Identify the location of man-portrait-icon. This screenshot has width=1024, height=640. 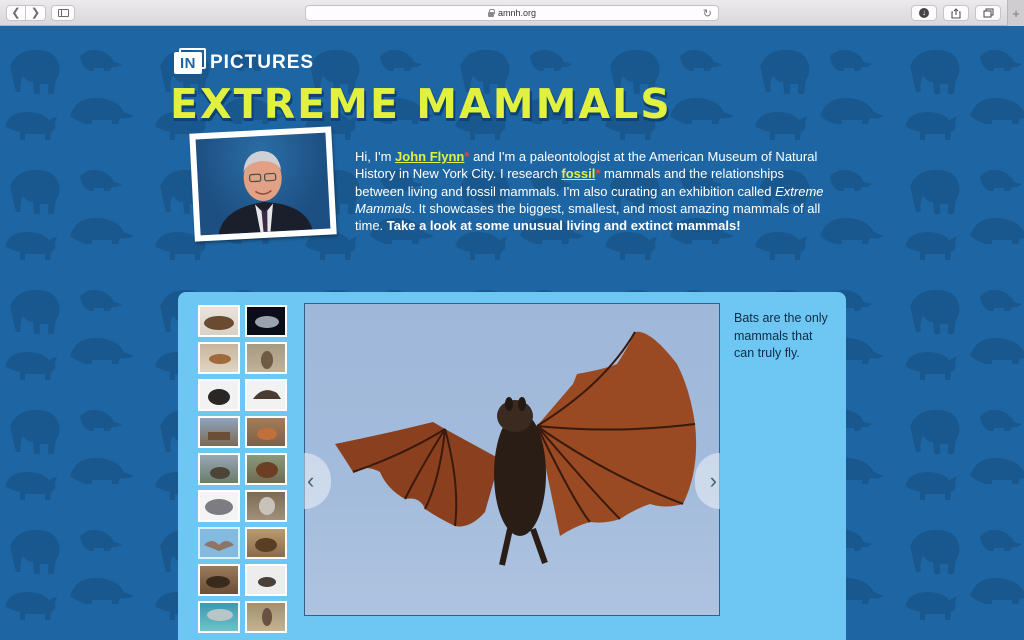
(265, 193).